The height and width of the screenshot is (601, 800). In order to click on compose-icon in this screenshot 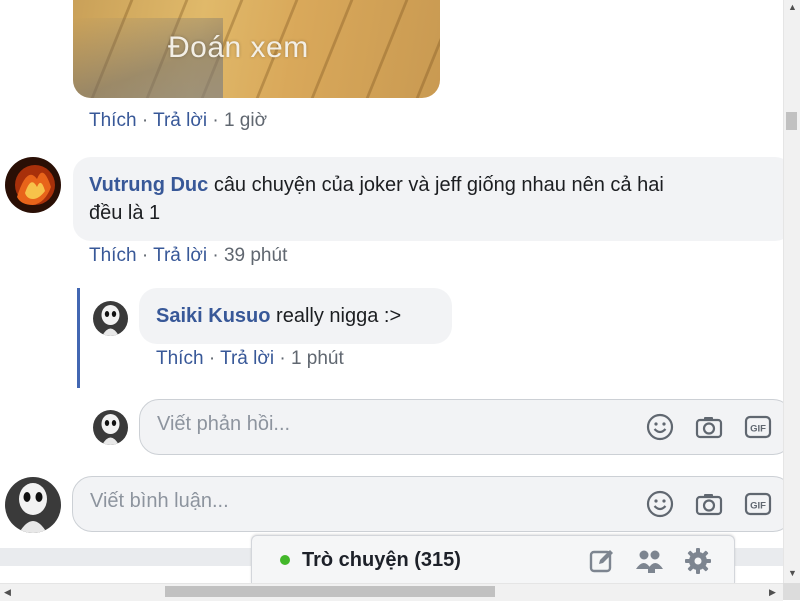, I will do `click(602, 563)`.